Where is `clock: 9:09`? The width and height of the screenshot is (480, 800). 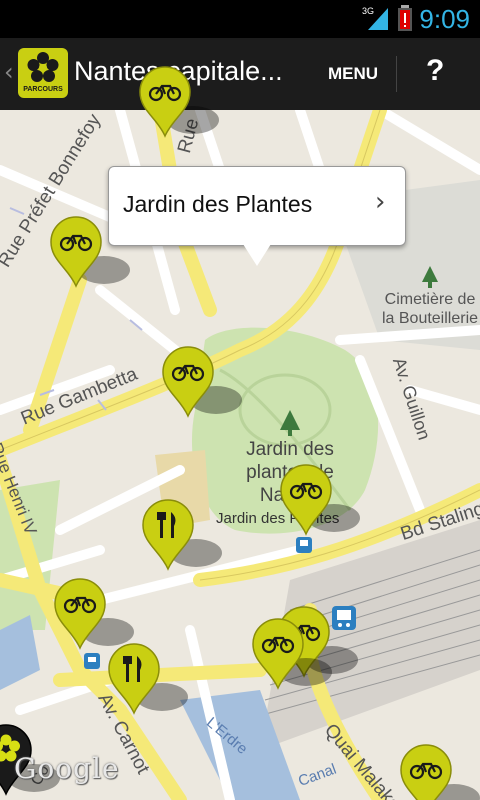 clock: 9:09 is located at coordinates (444, 19).